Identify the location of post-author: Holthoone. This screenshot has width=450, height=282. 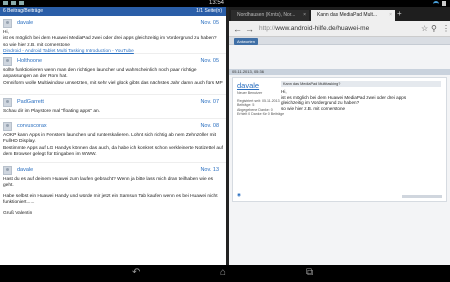
(29, 61).